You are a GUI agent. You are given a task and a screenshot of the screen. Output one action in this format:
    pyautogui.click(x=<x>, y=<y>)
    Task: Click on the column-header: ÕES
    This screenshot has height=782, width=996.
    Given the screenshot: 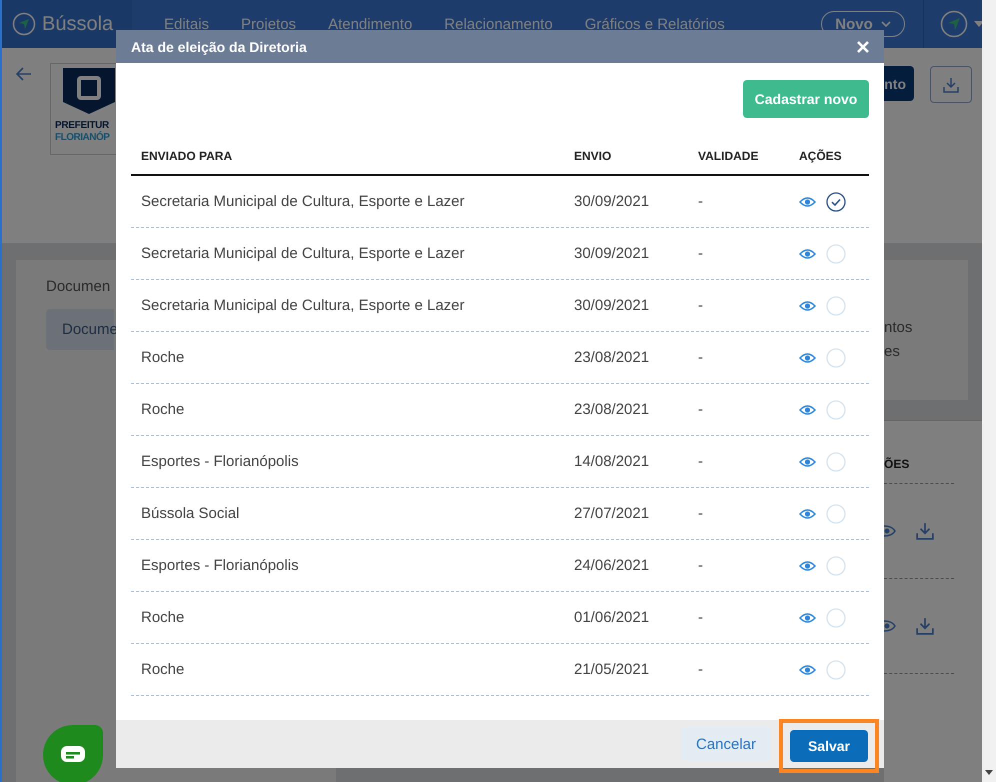 What is the action you would take?
    pyautogui.click(x=897, y=464)
    